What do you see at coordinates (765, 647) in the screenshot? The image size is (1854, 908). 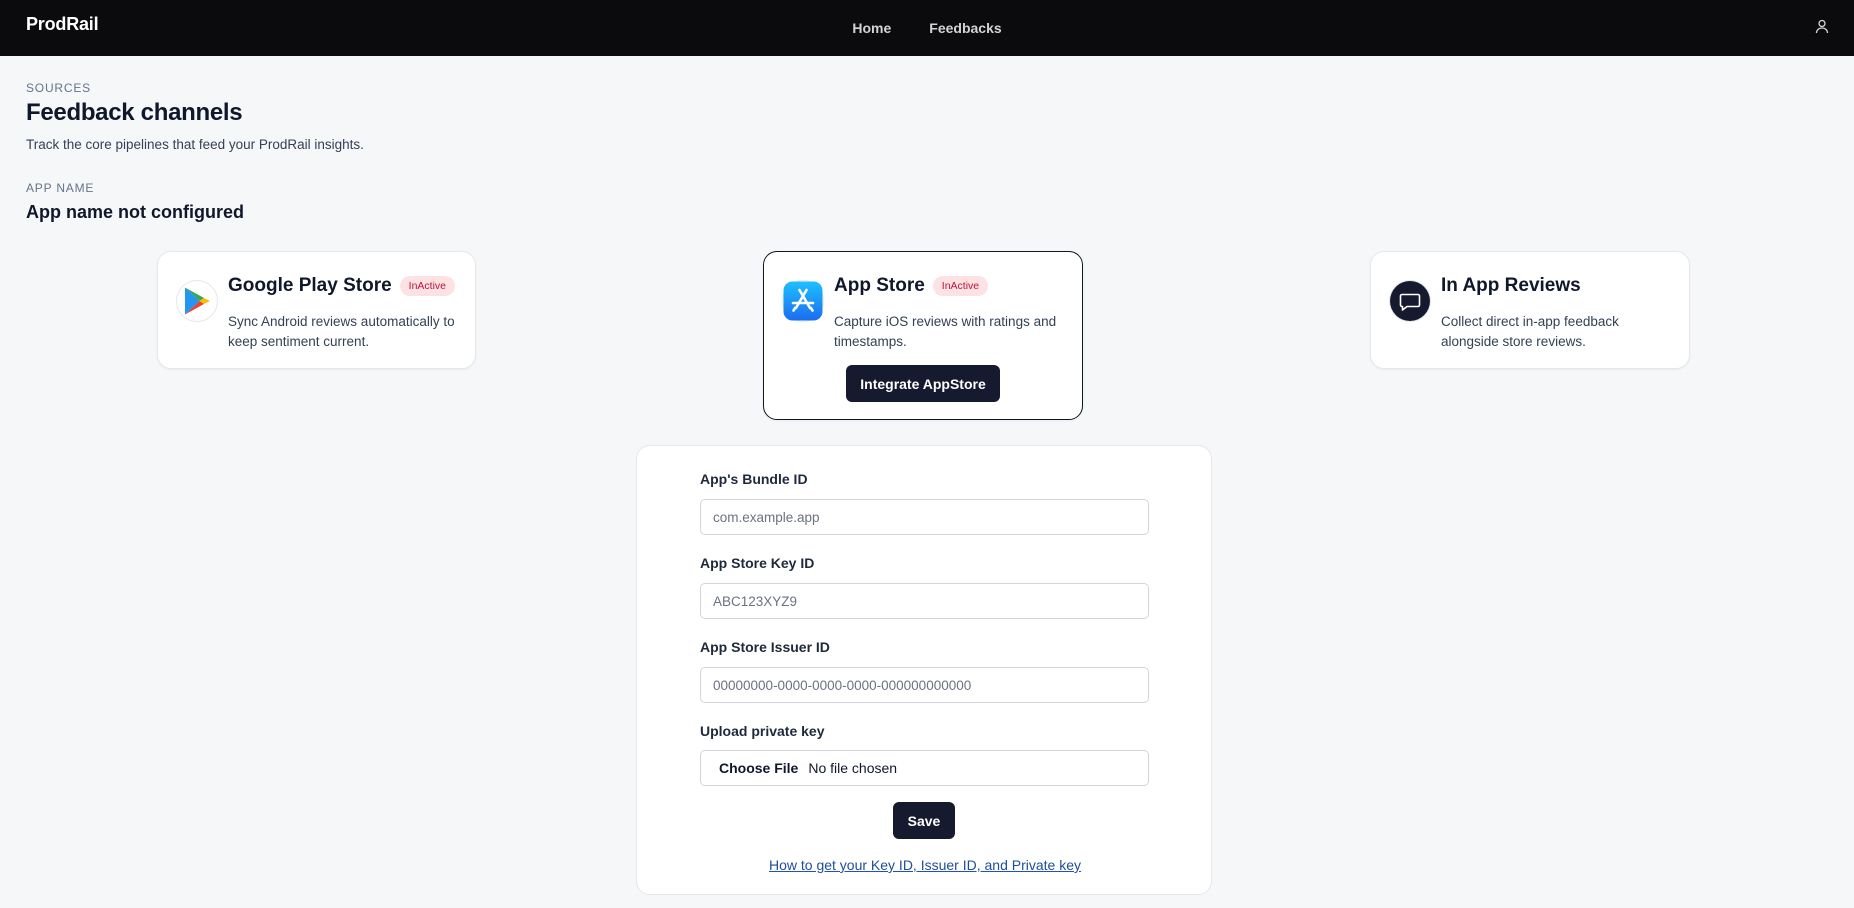 I see `issuer-id-label: App Store Issuer ID` at bounding box center [765, 647].